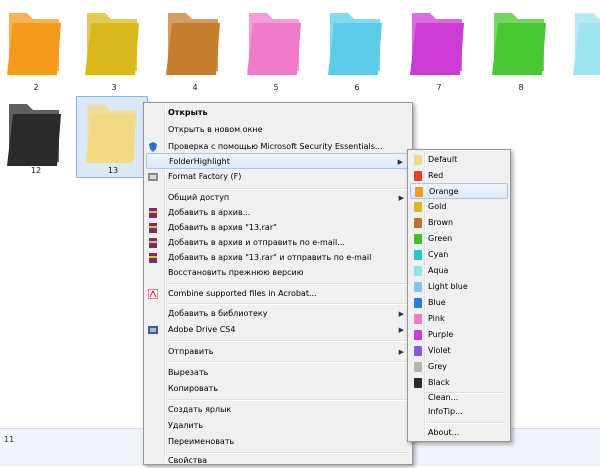 Image resolution: width=600 pixels, height=468 pixels. Describe the element at coordinates (278, 456) in the screenshot. I see `menu-item-properties: Свойства` at that location.